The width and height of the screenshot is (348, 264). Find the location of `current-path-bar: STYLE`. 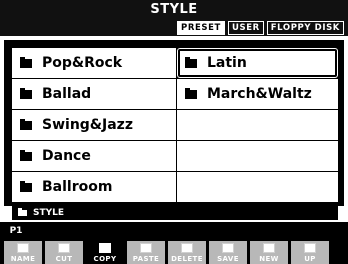

current-path-bar: STYLE is located at coordinates (175, 213).